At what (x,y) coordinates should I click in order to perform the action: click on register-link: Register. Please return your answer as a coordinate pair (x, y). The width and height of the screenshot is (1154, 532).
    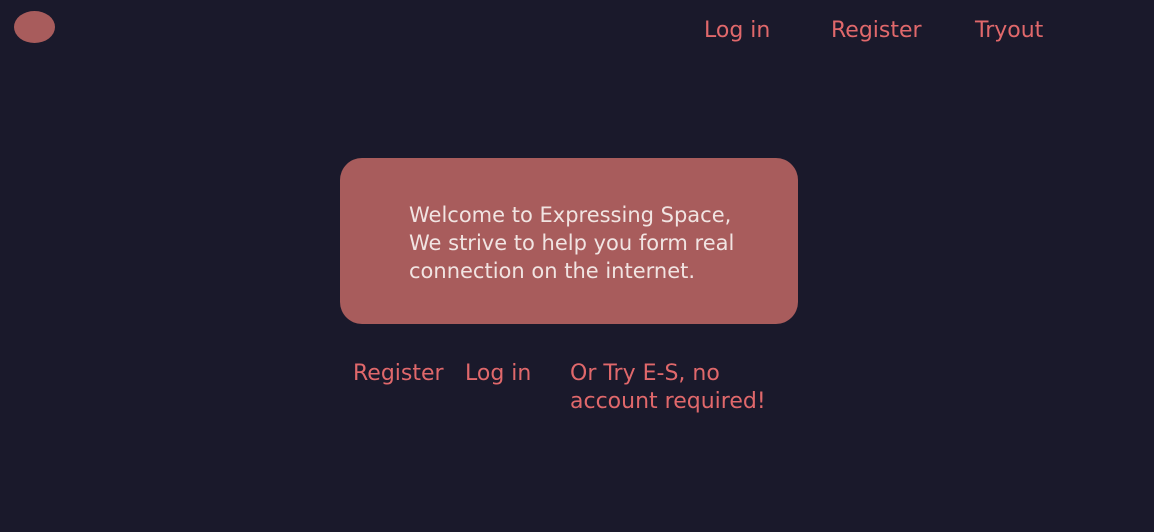
    Looking at the image, I should click on (398, 374).